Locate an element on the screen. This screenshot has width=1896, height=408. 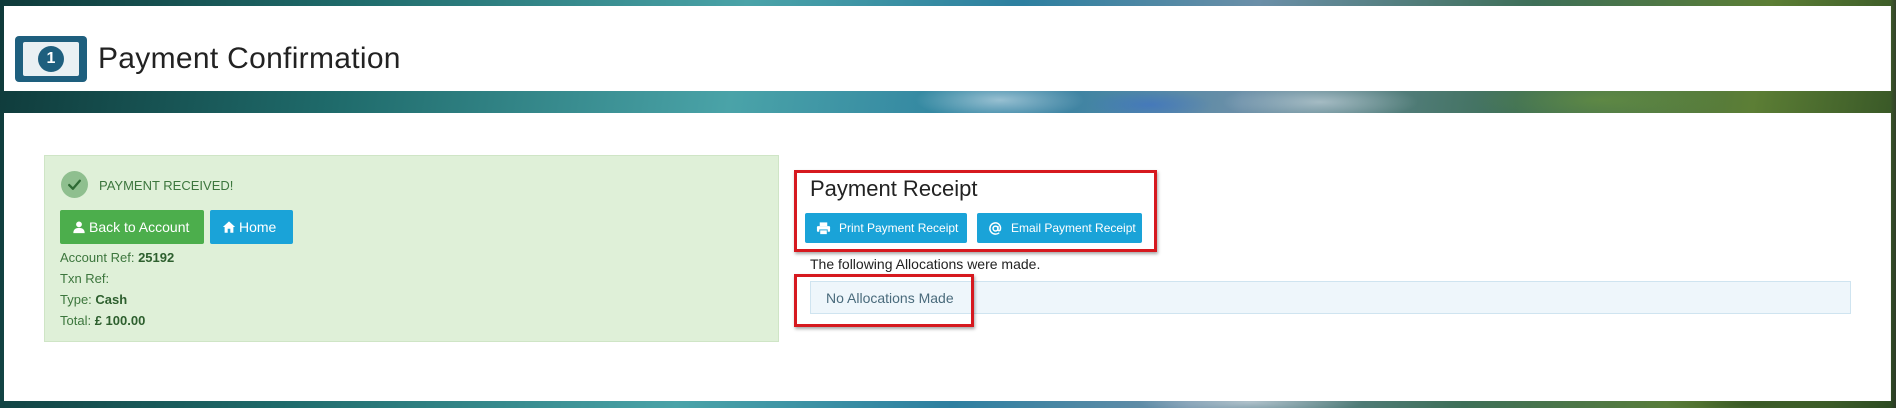
banknote-icon: 1 is located at coordinates (51, 59).